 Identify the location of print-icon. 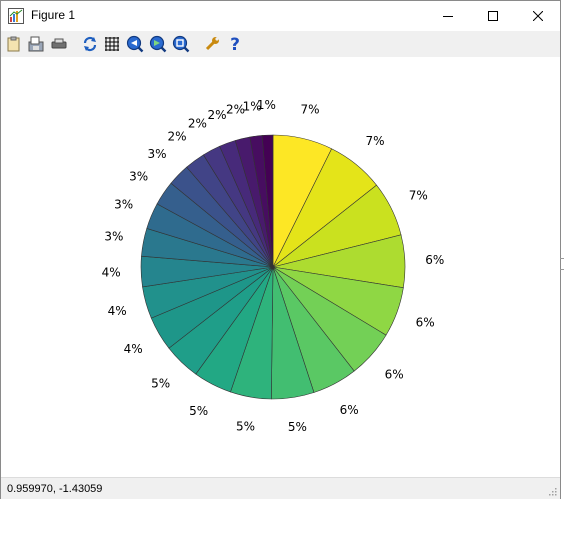
(59, 43).